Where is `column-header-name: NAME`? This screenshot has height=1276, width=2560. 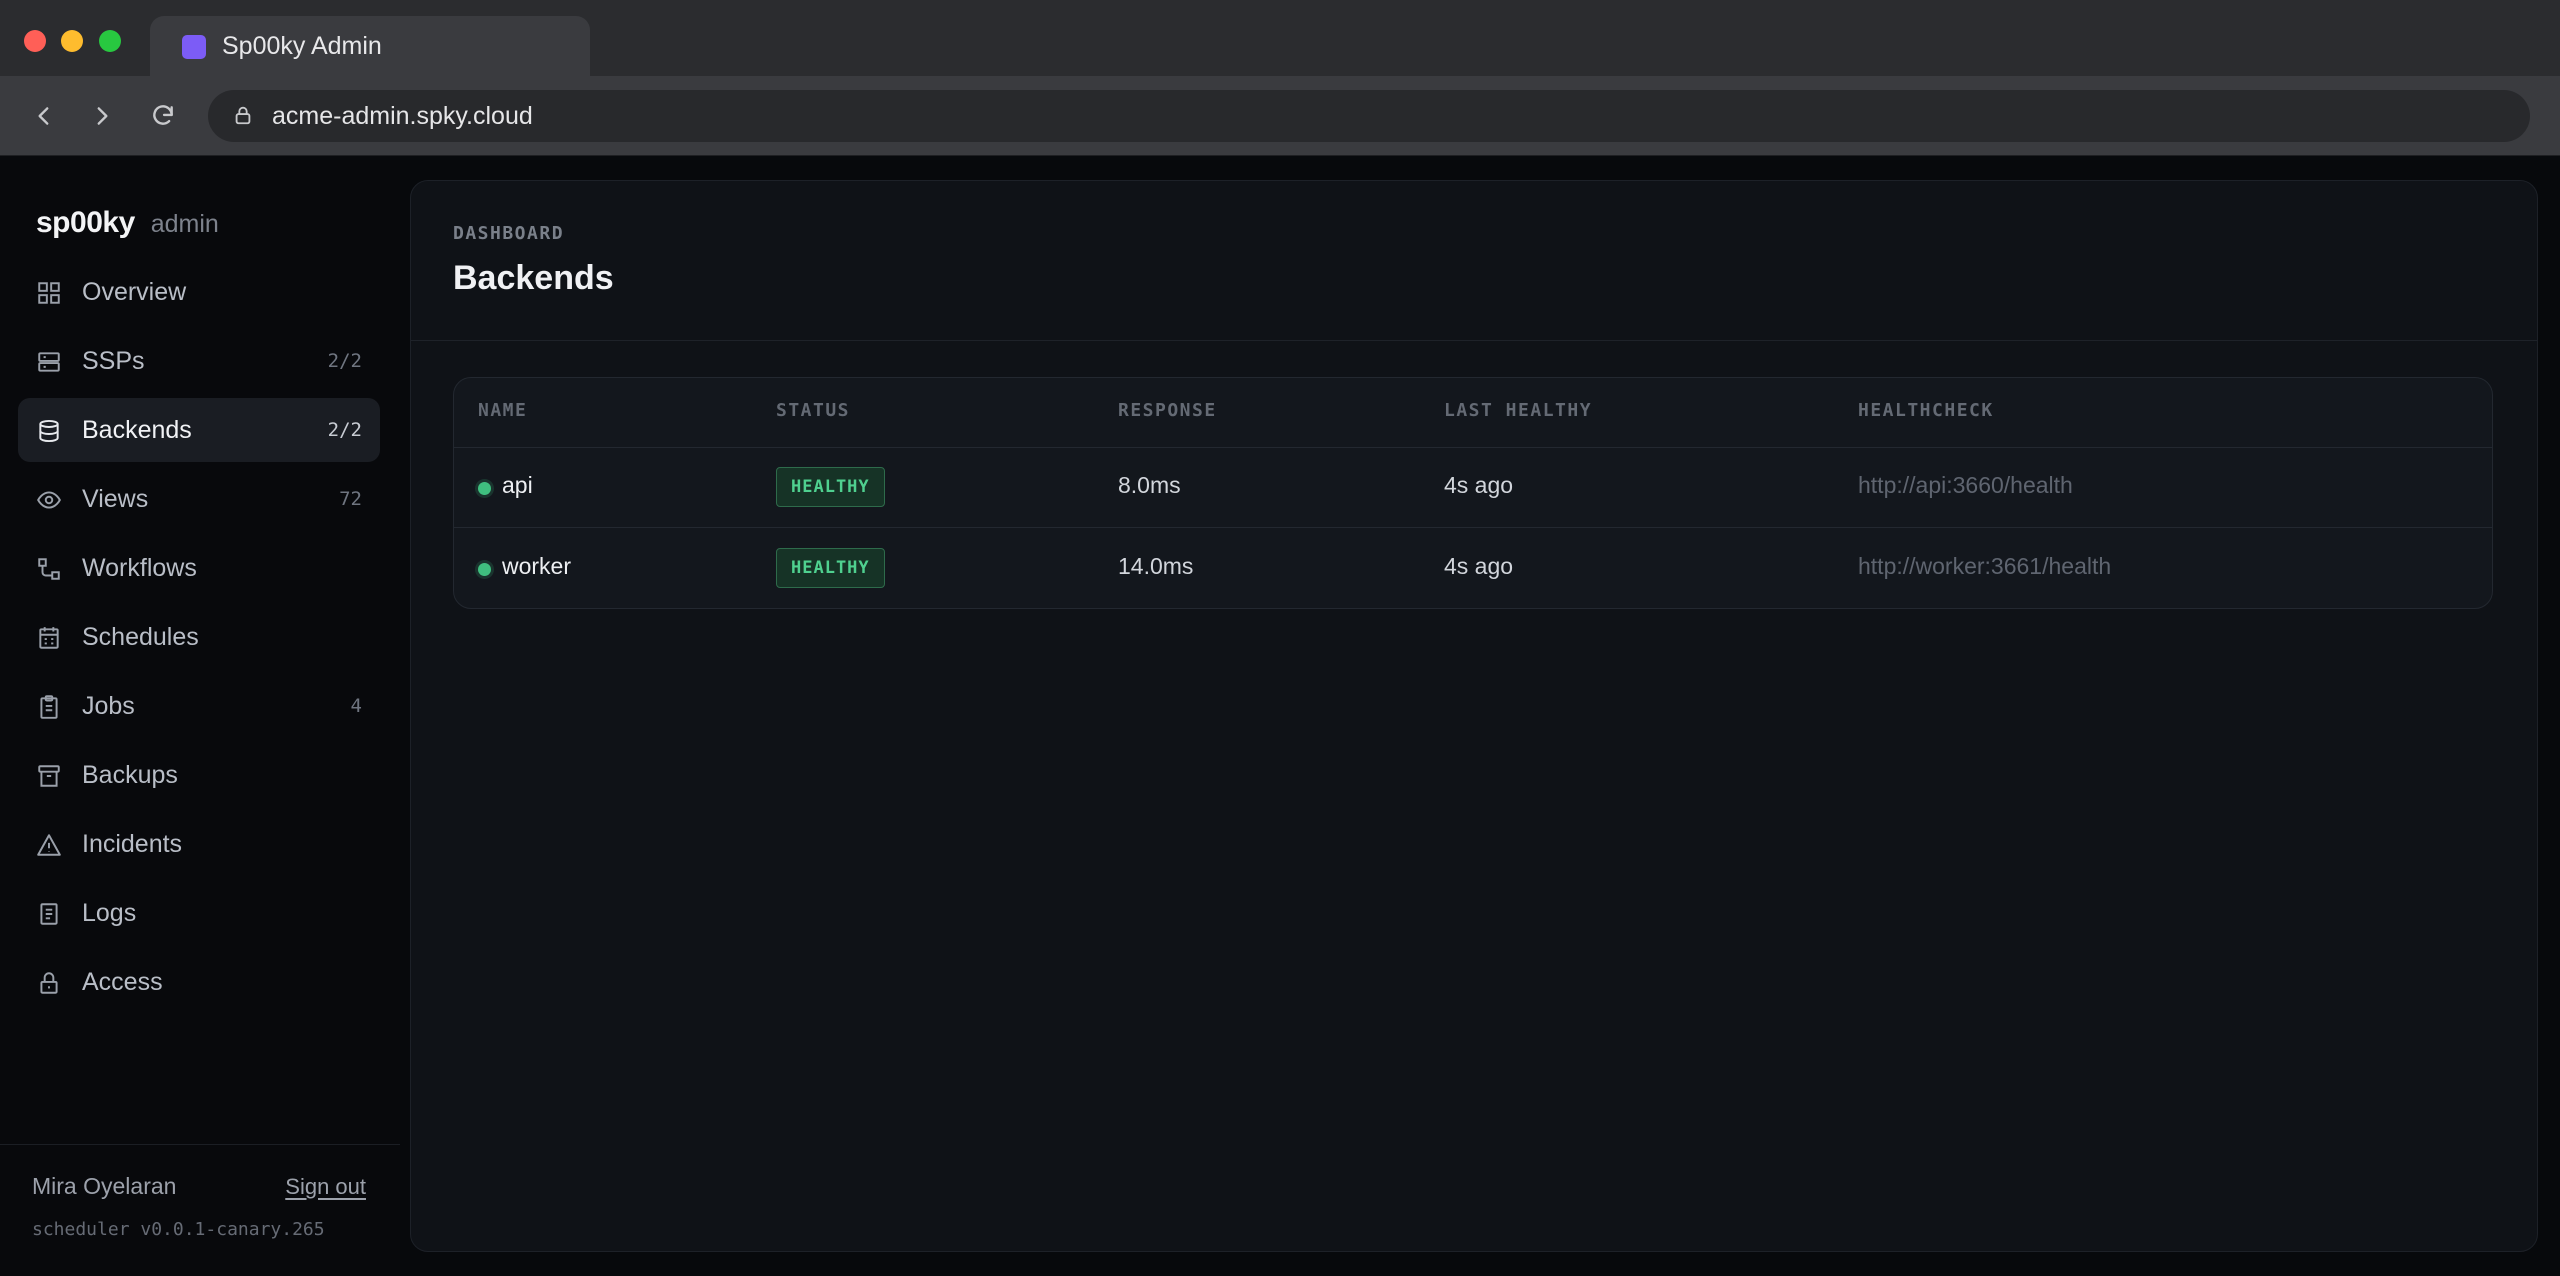
column-header-name: NAME is located at coordinates (502, 410).